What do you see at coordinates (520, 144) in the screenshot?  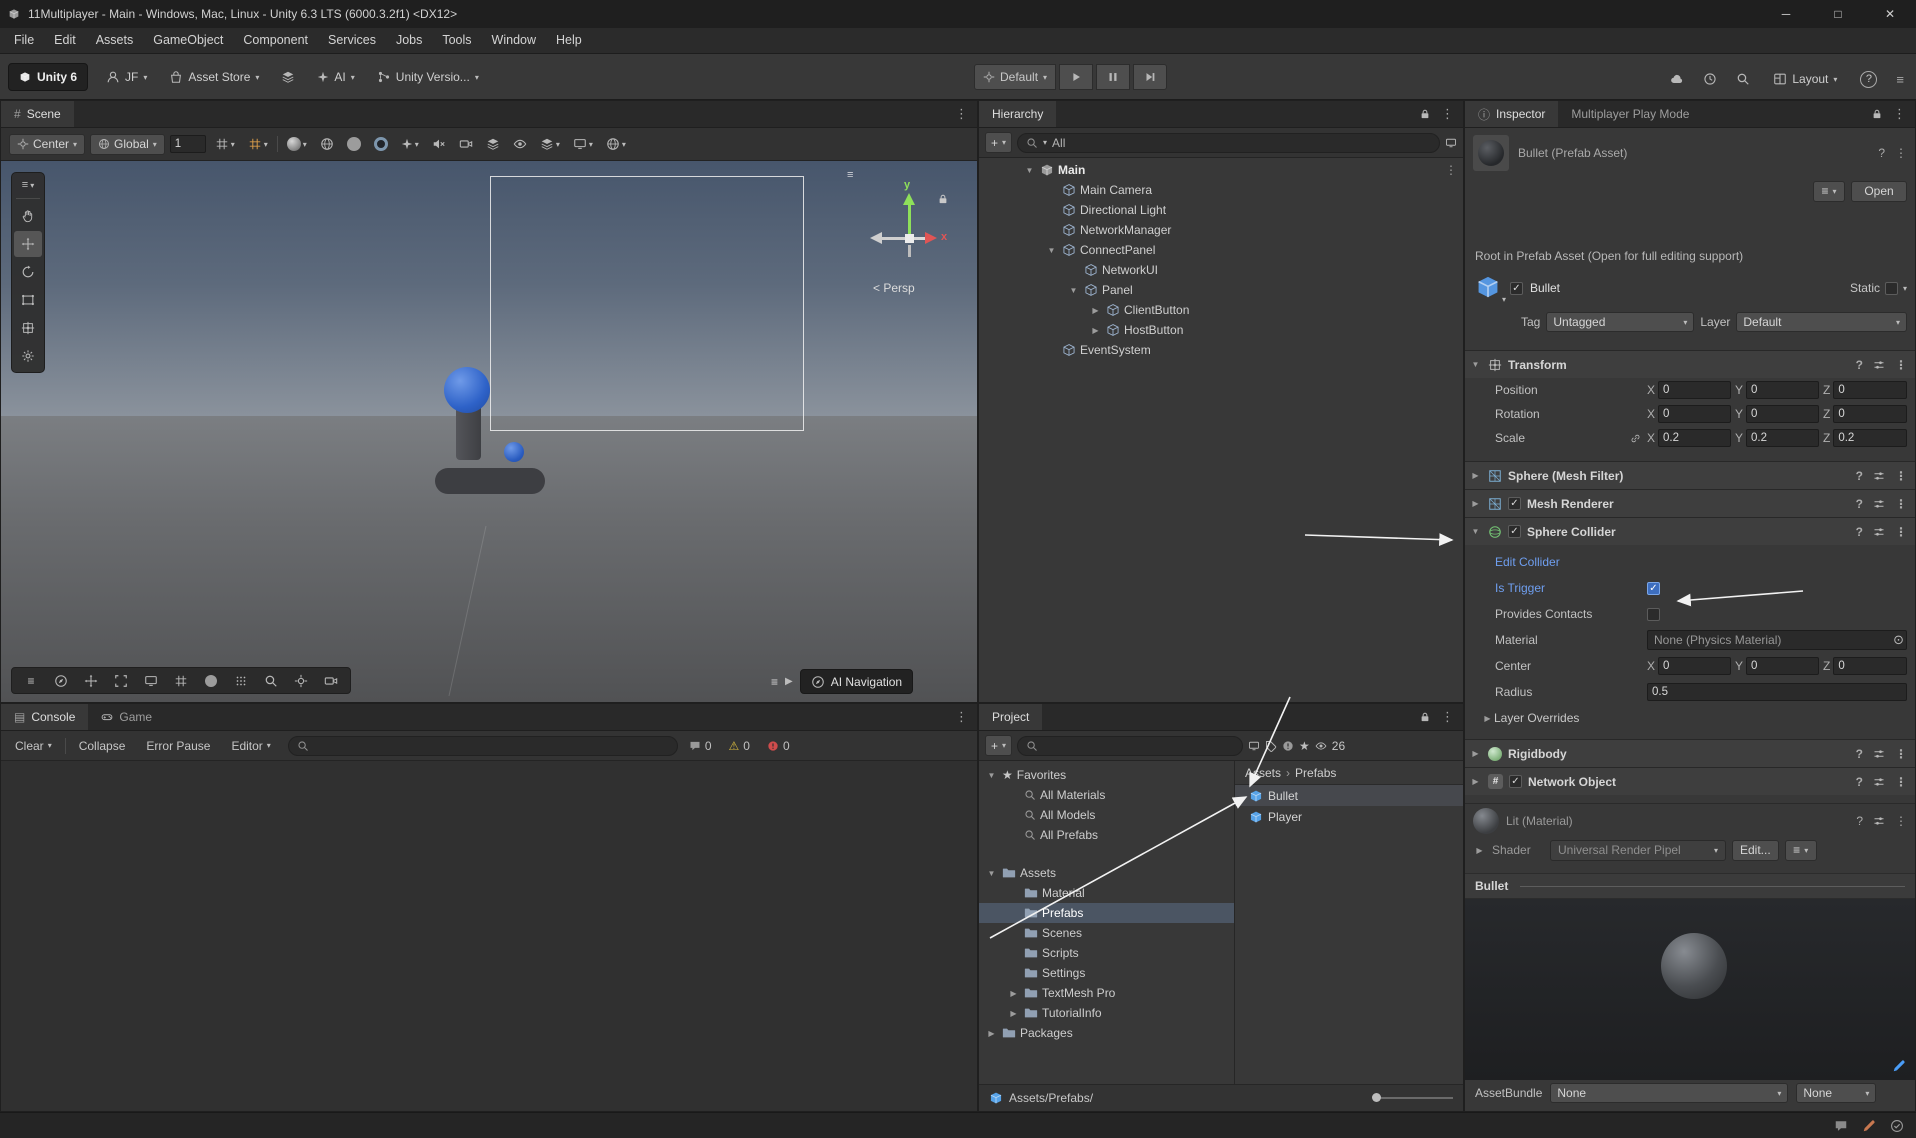 I see `scene-visibility-toggle` at bounding box center [520, 144].